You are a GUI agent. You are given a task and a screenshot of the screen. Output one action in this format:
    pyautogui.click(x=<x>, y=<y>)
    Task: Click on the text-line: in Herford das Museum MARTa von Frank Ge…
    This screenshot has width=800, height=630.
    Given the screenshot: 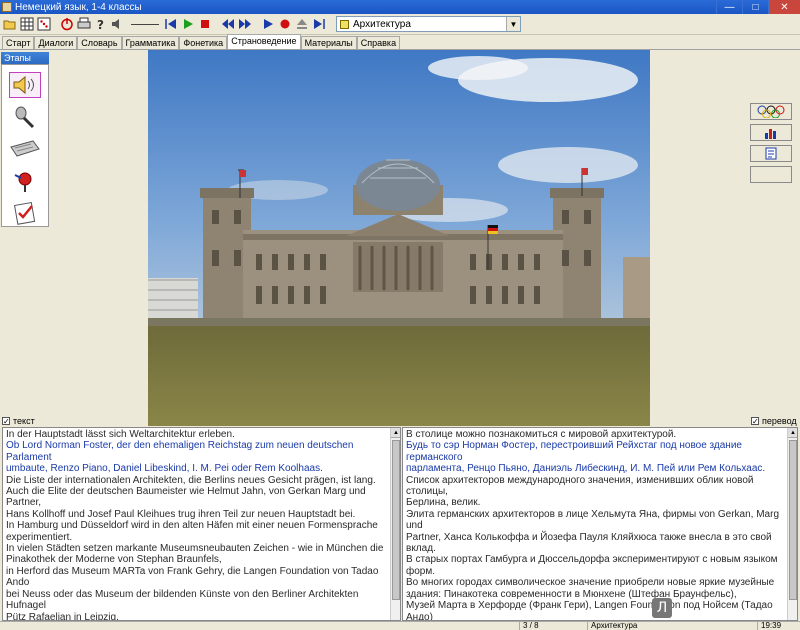 What is the action you would take?
    pyautogui.click(x=192, y=577)
    